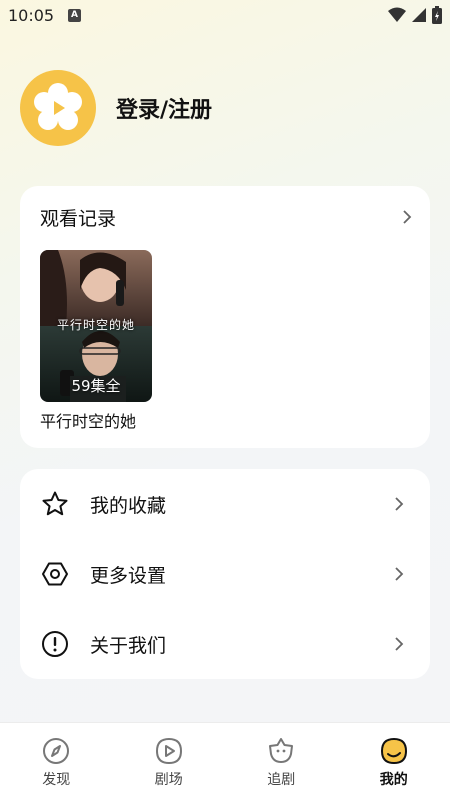  What do you see at coordinates (437, 15) in the screenshot?
I see `battery-icon` at bounding box center [437, 15].